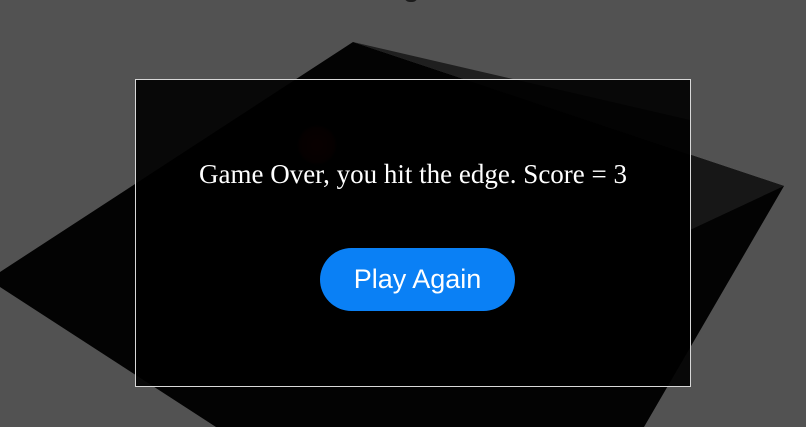 The height and width of the screenshot is (427, 806). I want to click on play-again-button: Play Again, so click(417, 279).